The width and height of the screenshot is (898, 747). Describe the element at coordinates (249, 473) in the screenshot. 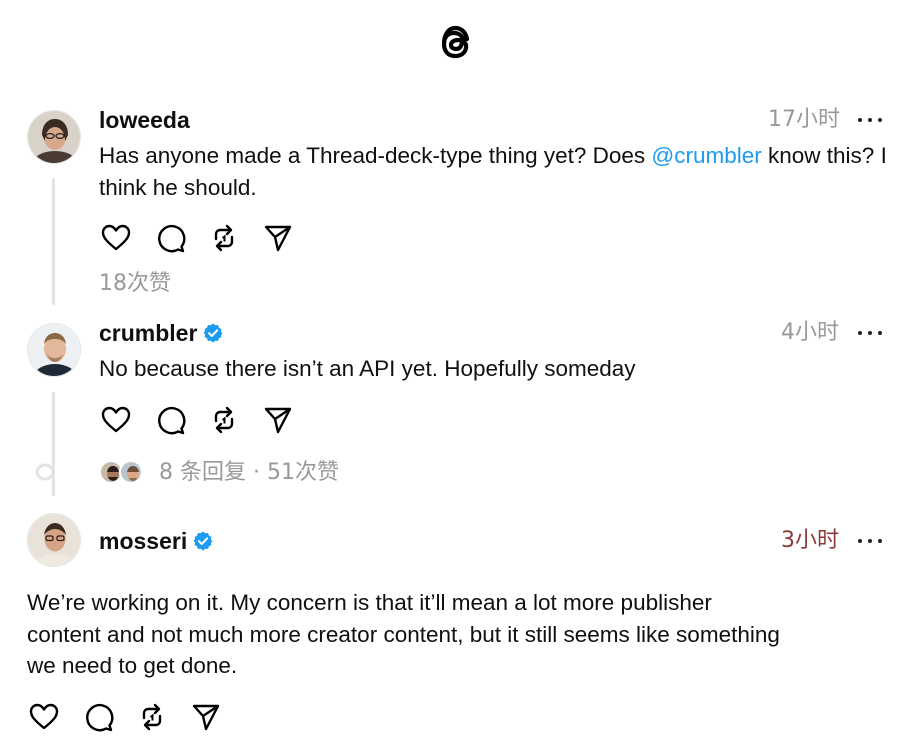

I see `replies-count: 8 条回复 · 51次赞` at that location.